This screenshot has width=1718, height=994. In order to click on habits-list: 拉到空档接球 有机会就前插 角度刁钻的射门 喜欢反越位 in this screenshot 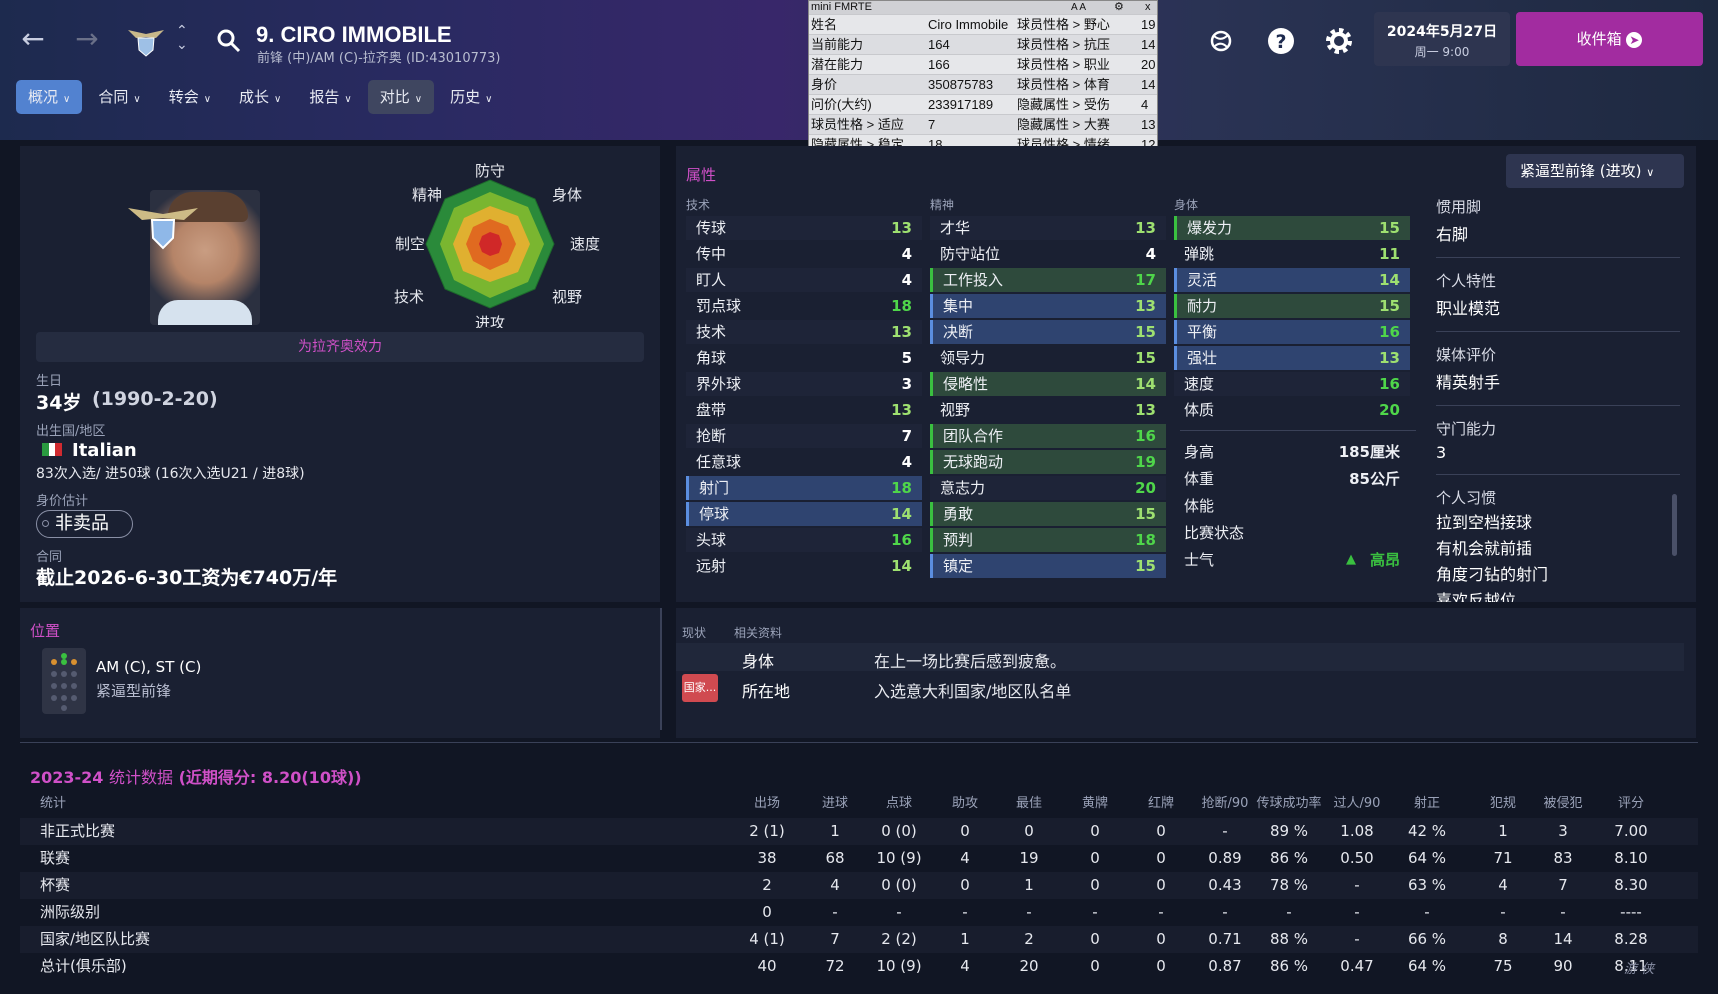, I will do `click(1558, 556)`.